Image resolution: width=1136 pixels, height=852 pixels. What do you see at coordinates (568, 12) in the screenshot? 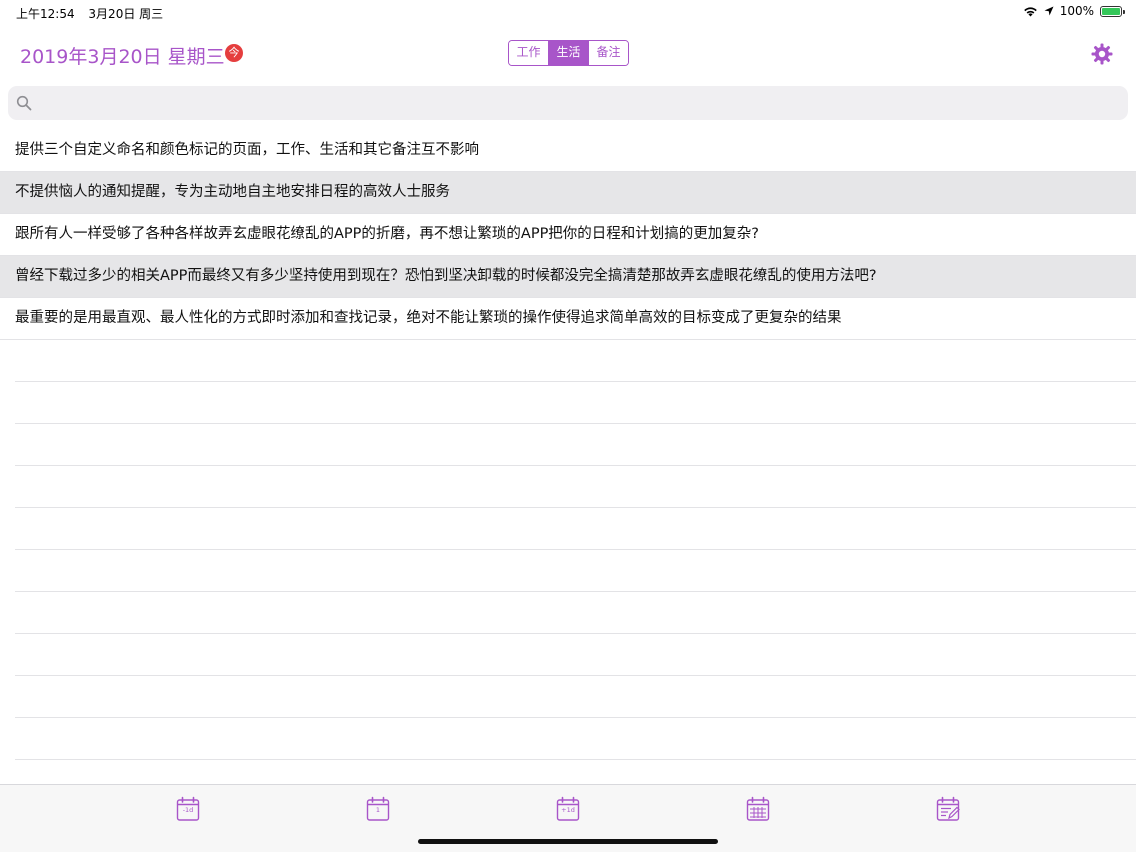
I see `status-bar: 上午12:54 3月20日 周三 100%` at bounding box center [568, 12].